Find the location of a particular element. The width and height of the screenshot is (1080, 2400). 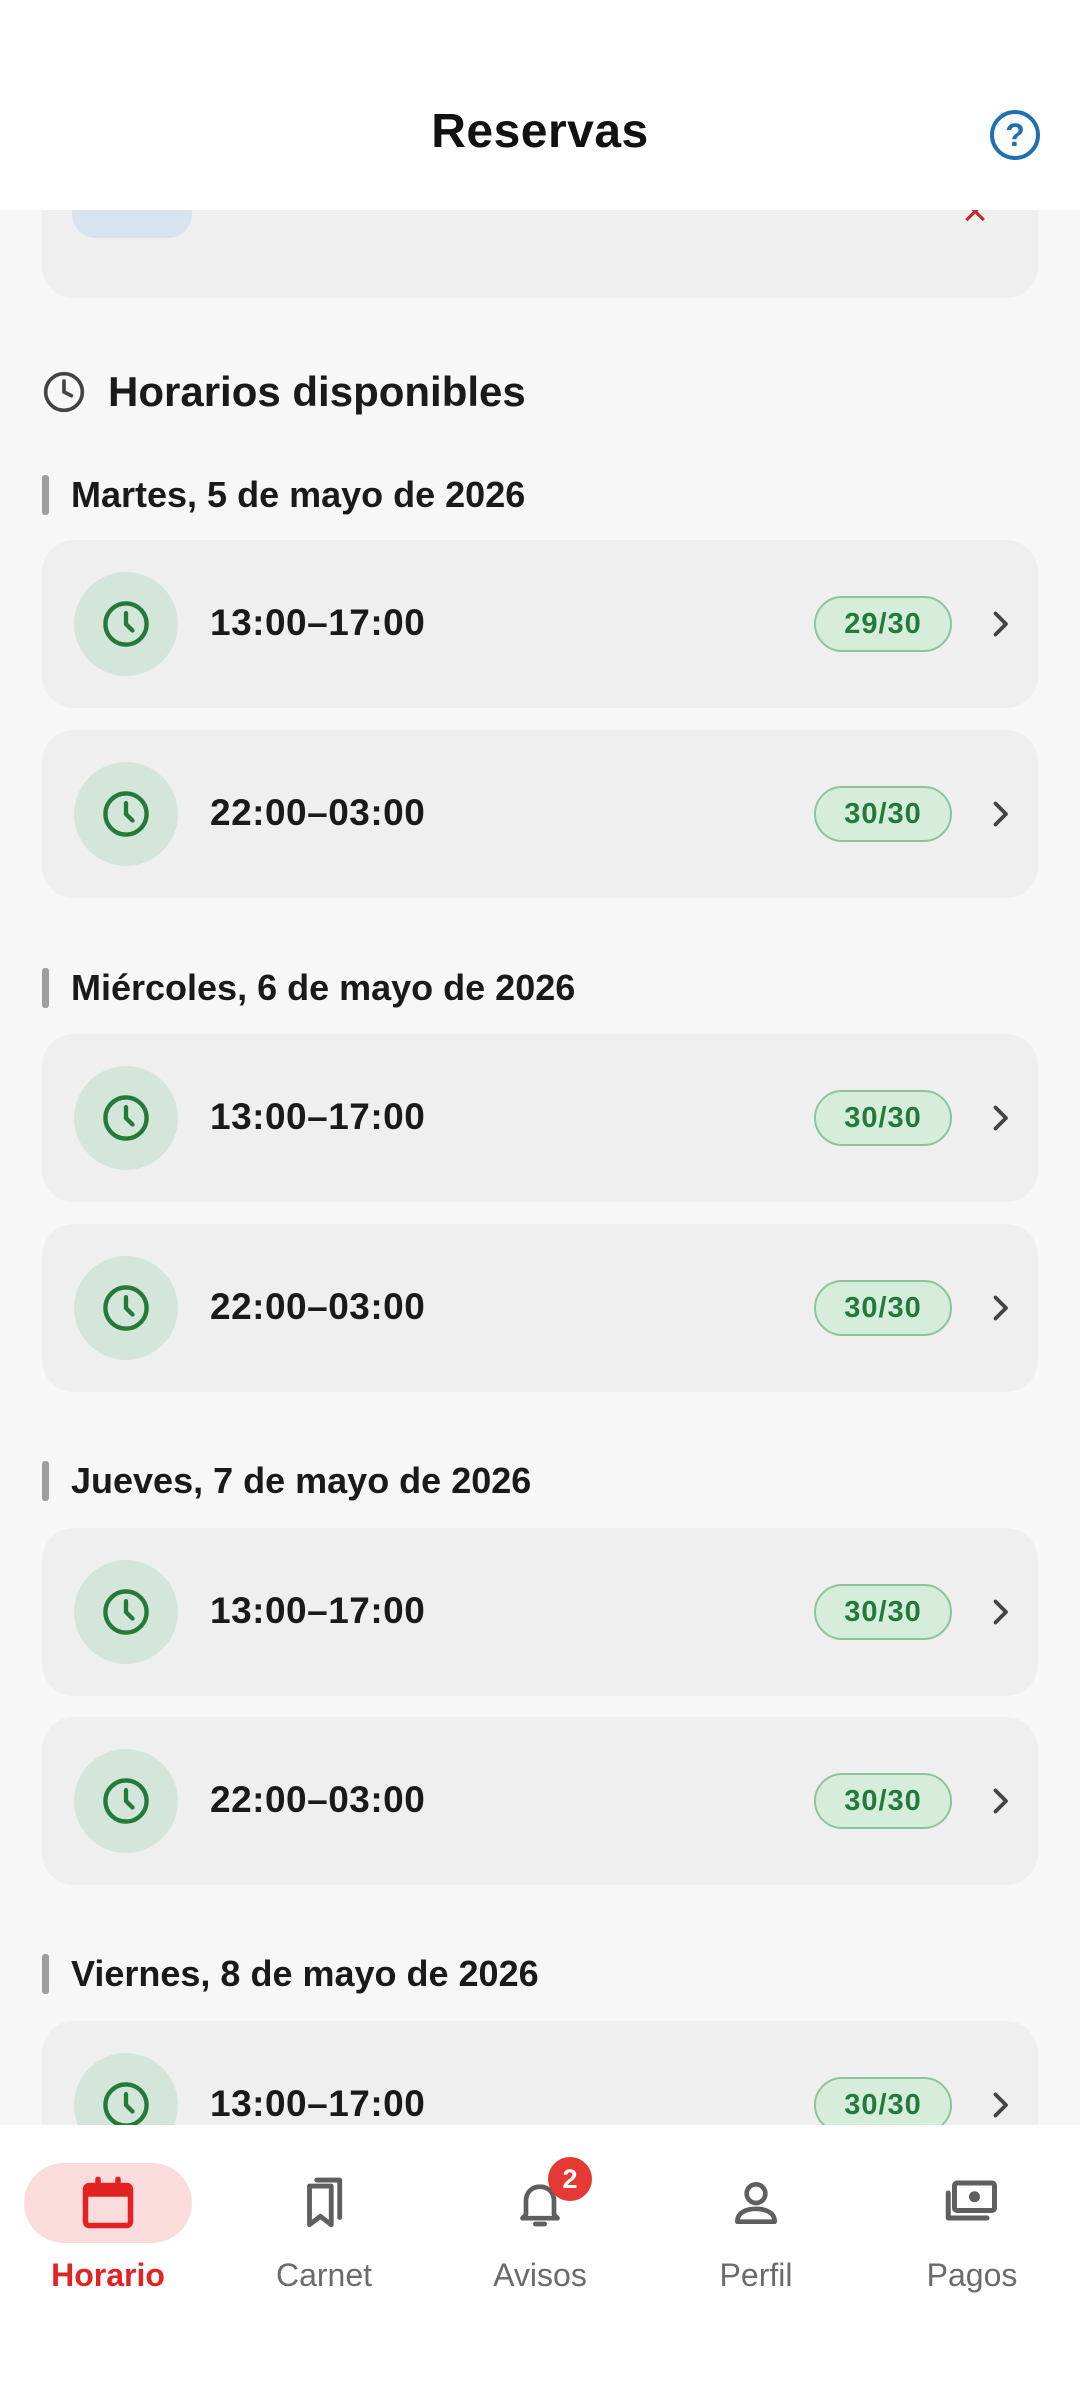

day-label: Viernes, 8 de mayo de 2026 is located at coordinates (305, 1973).